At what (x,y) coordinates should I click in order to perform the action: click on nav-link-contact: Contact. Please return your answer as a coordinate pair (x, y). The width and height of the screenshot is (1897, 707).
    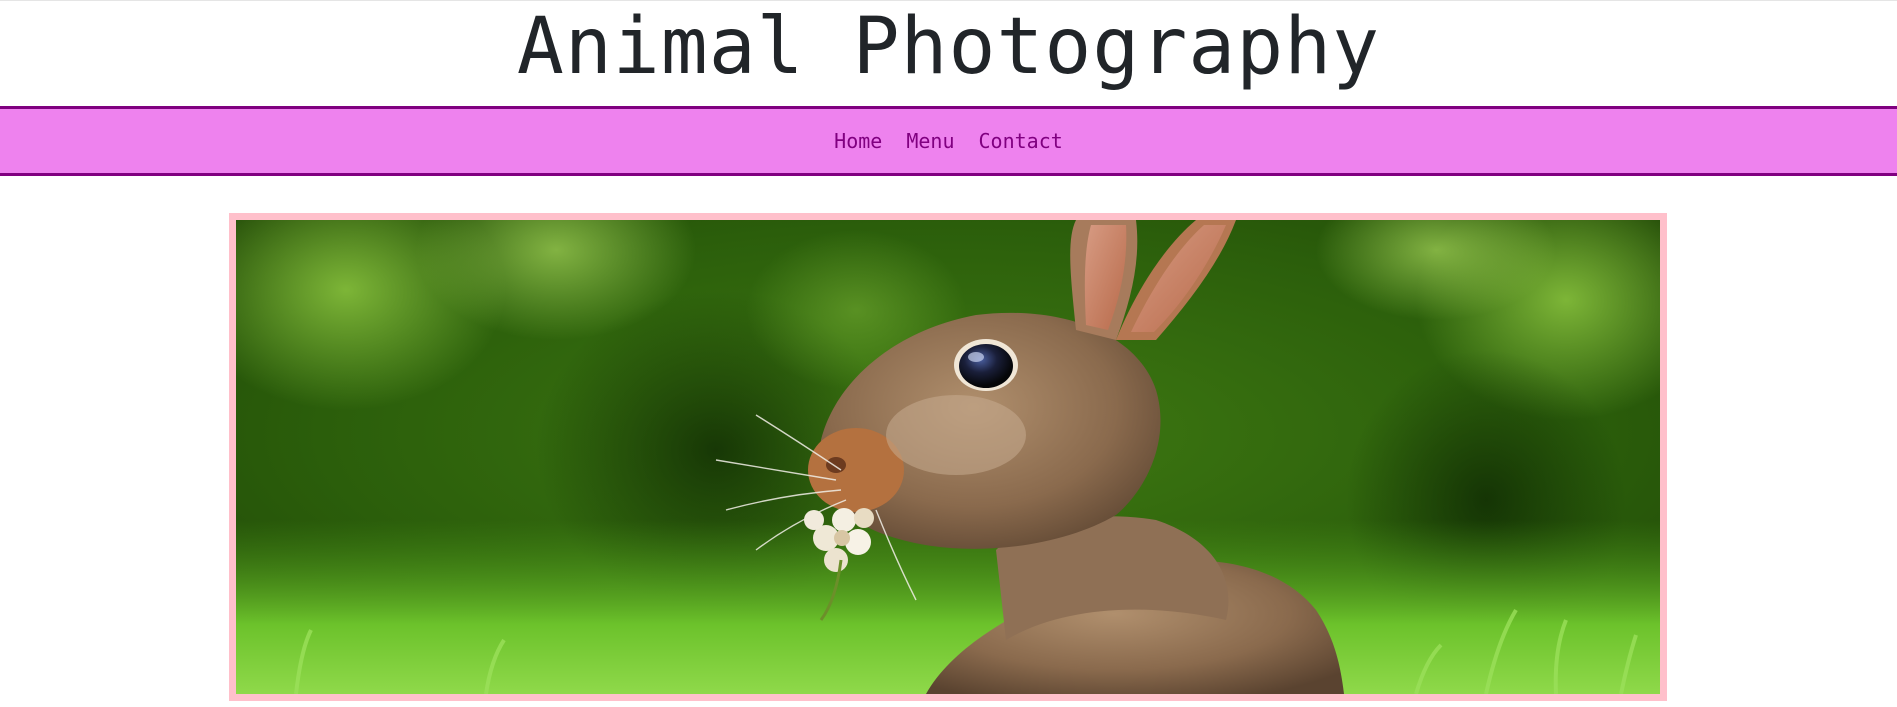
    Looking at the image, I should click on (1021, 141).